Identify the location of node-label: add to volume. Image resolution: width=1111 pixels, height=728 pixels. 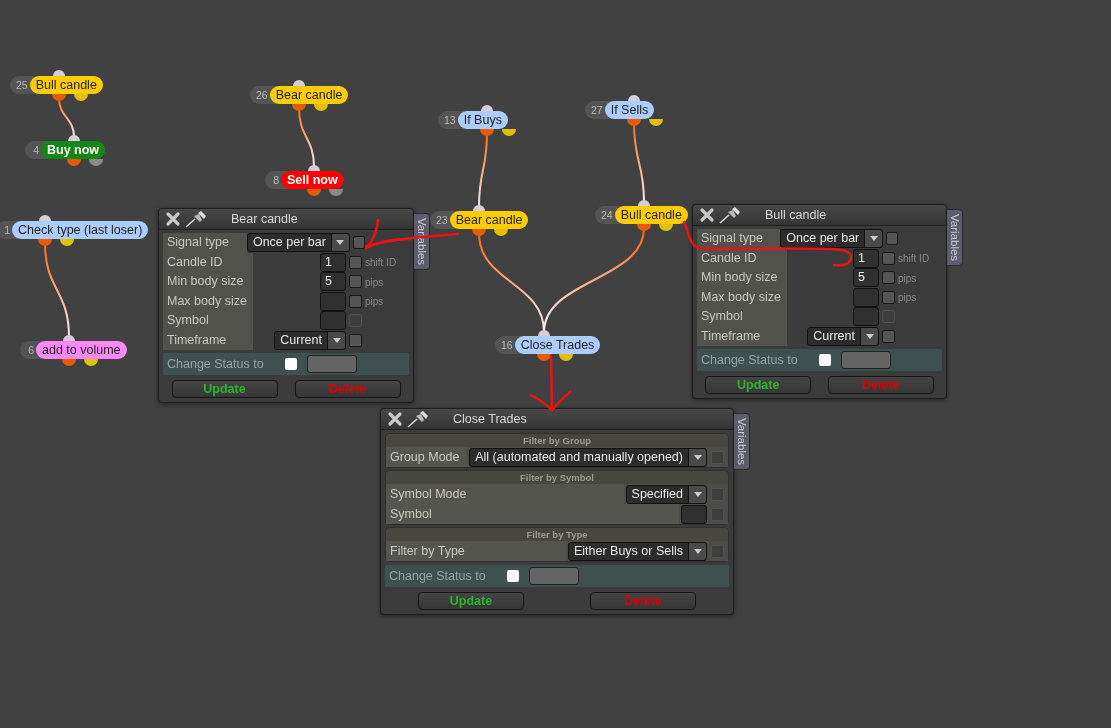
(81, 350).